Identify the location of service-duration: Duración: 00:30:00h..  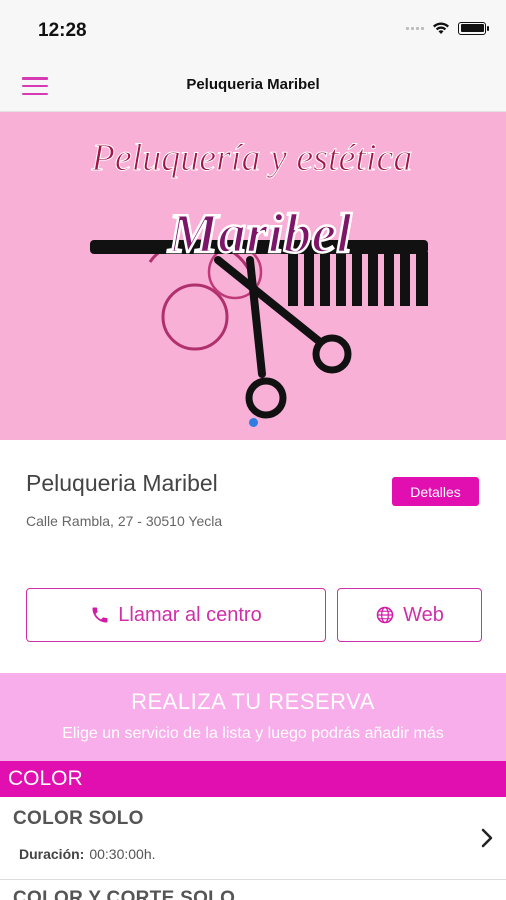
(87, 854).